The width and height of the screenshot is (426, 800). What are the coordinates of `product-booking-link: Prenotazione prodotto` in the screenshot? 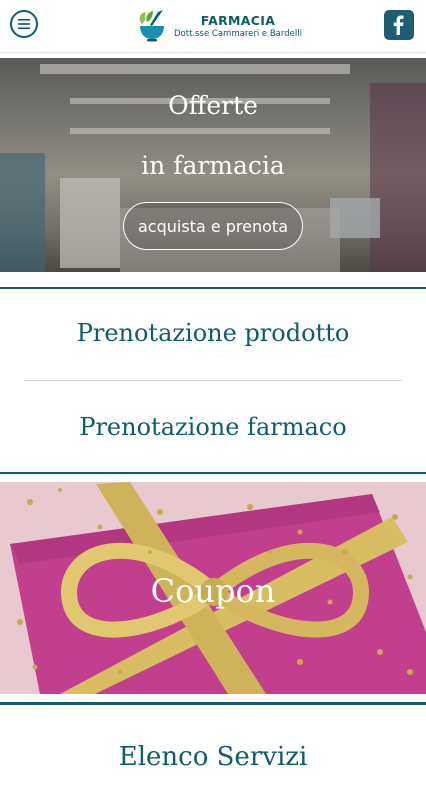 It's located at (213, 333).